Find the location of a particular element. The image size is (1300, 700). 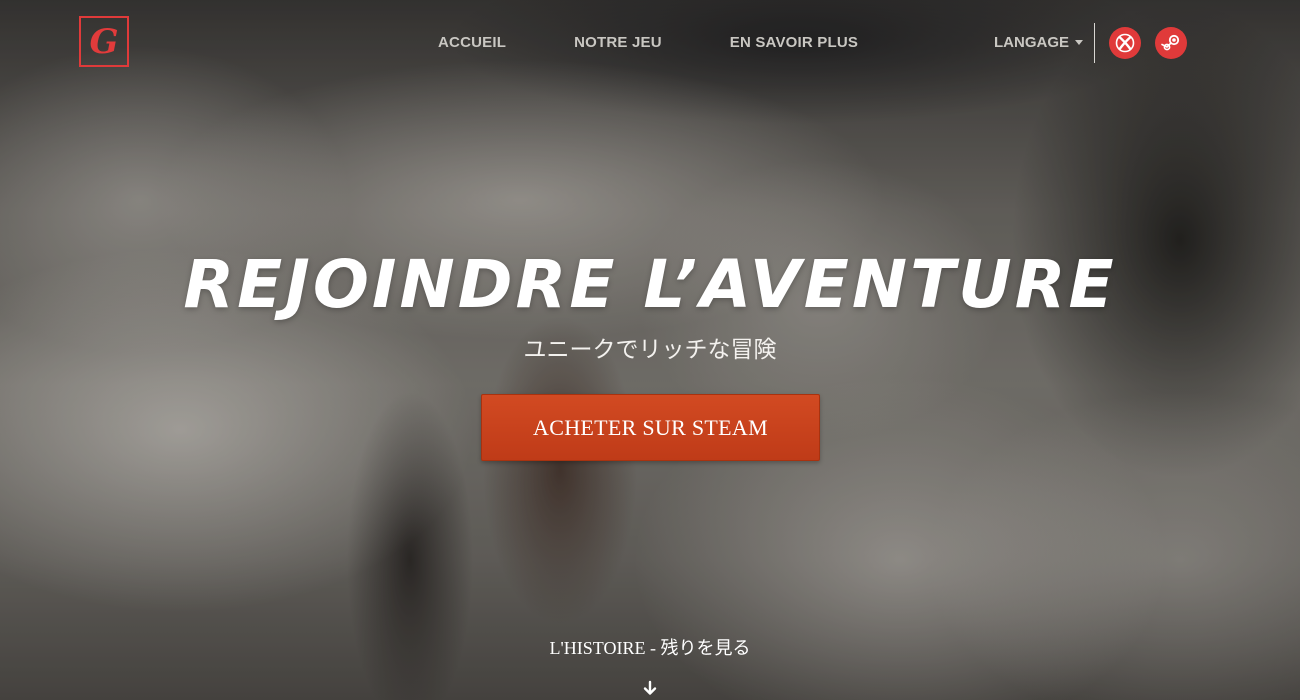

nav-links: ACCUEIL NOTRE JEU EN SAVOIR PLUS is located at coordinates (648, 42).